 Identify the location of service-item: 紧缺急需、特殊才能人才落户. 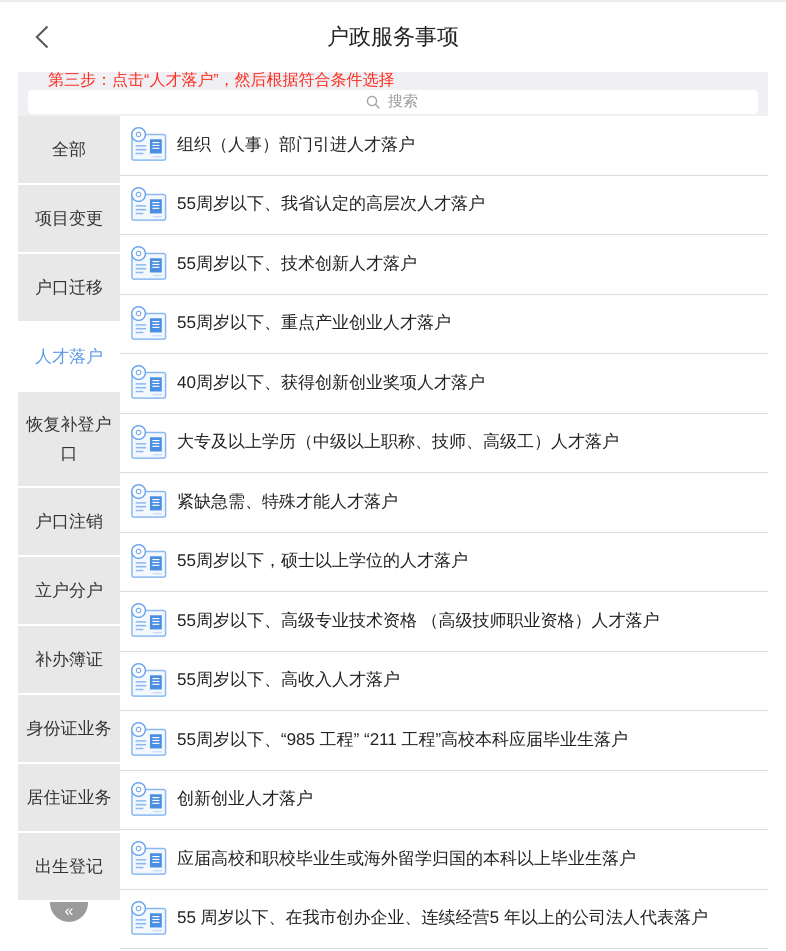
(444, 502).